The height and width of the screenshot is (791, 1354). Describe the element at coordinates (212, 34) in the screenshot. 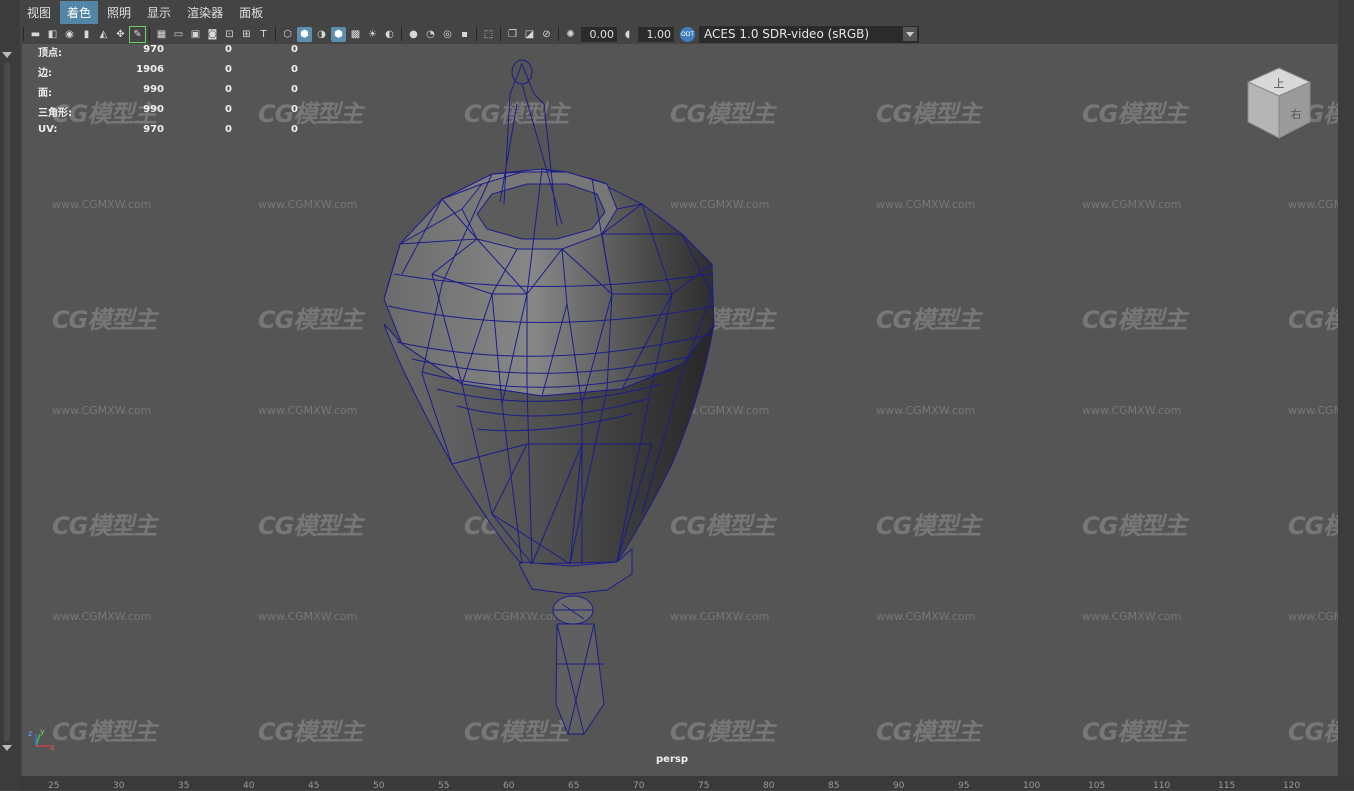

I see `gate-mask-icon: ◙` at that location.